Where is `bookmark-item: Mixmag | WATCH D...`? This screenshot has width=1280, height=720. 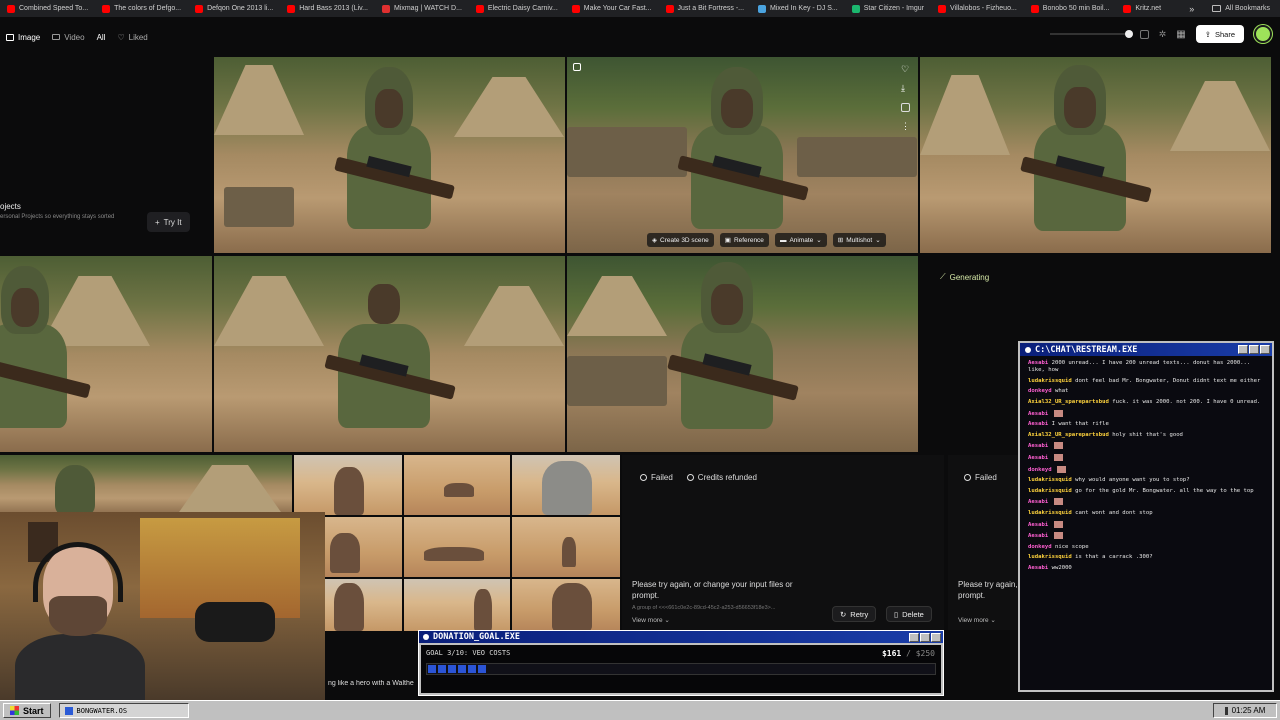
bookmark-item: Mixmag | WATCH D... is located at coordinates (422, 8).